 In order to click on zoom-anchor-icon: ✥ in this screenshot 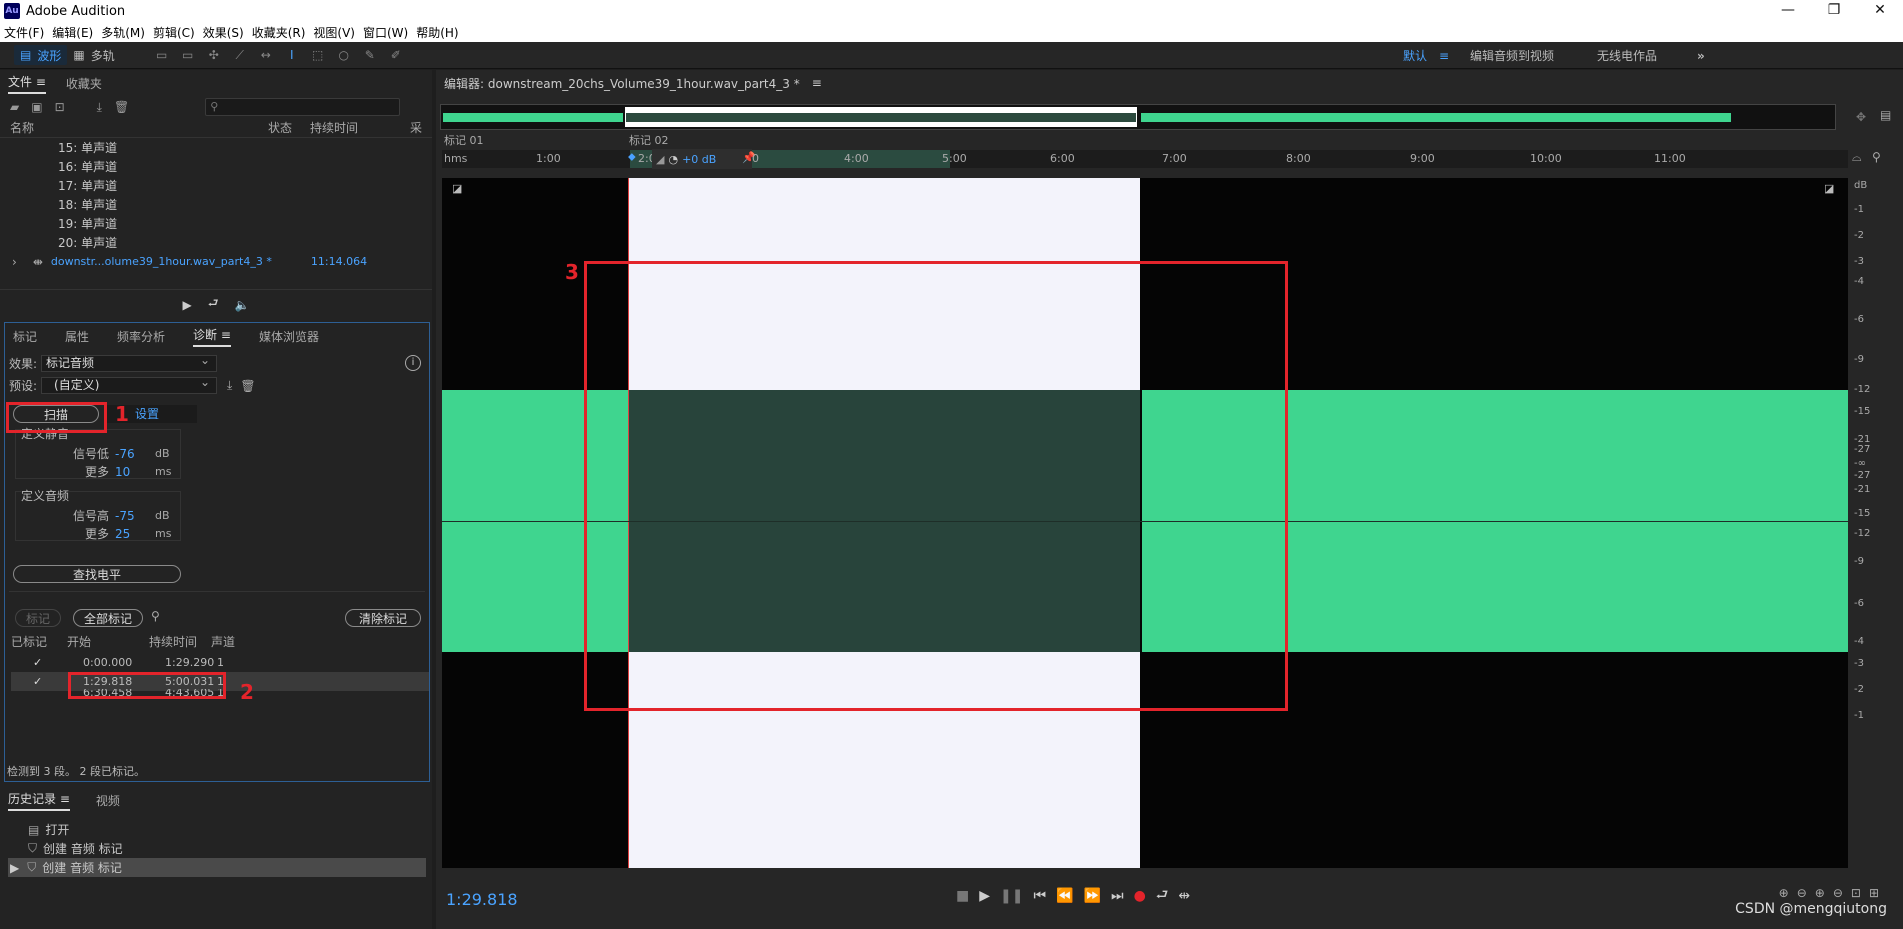, I will do `click(1861, 117)`.